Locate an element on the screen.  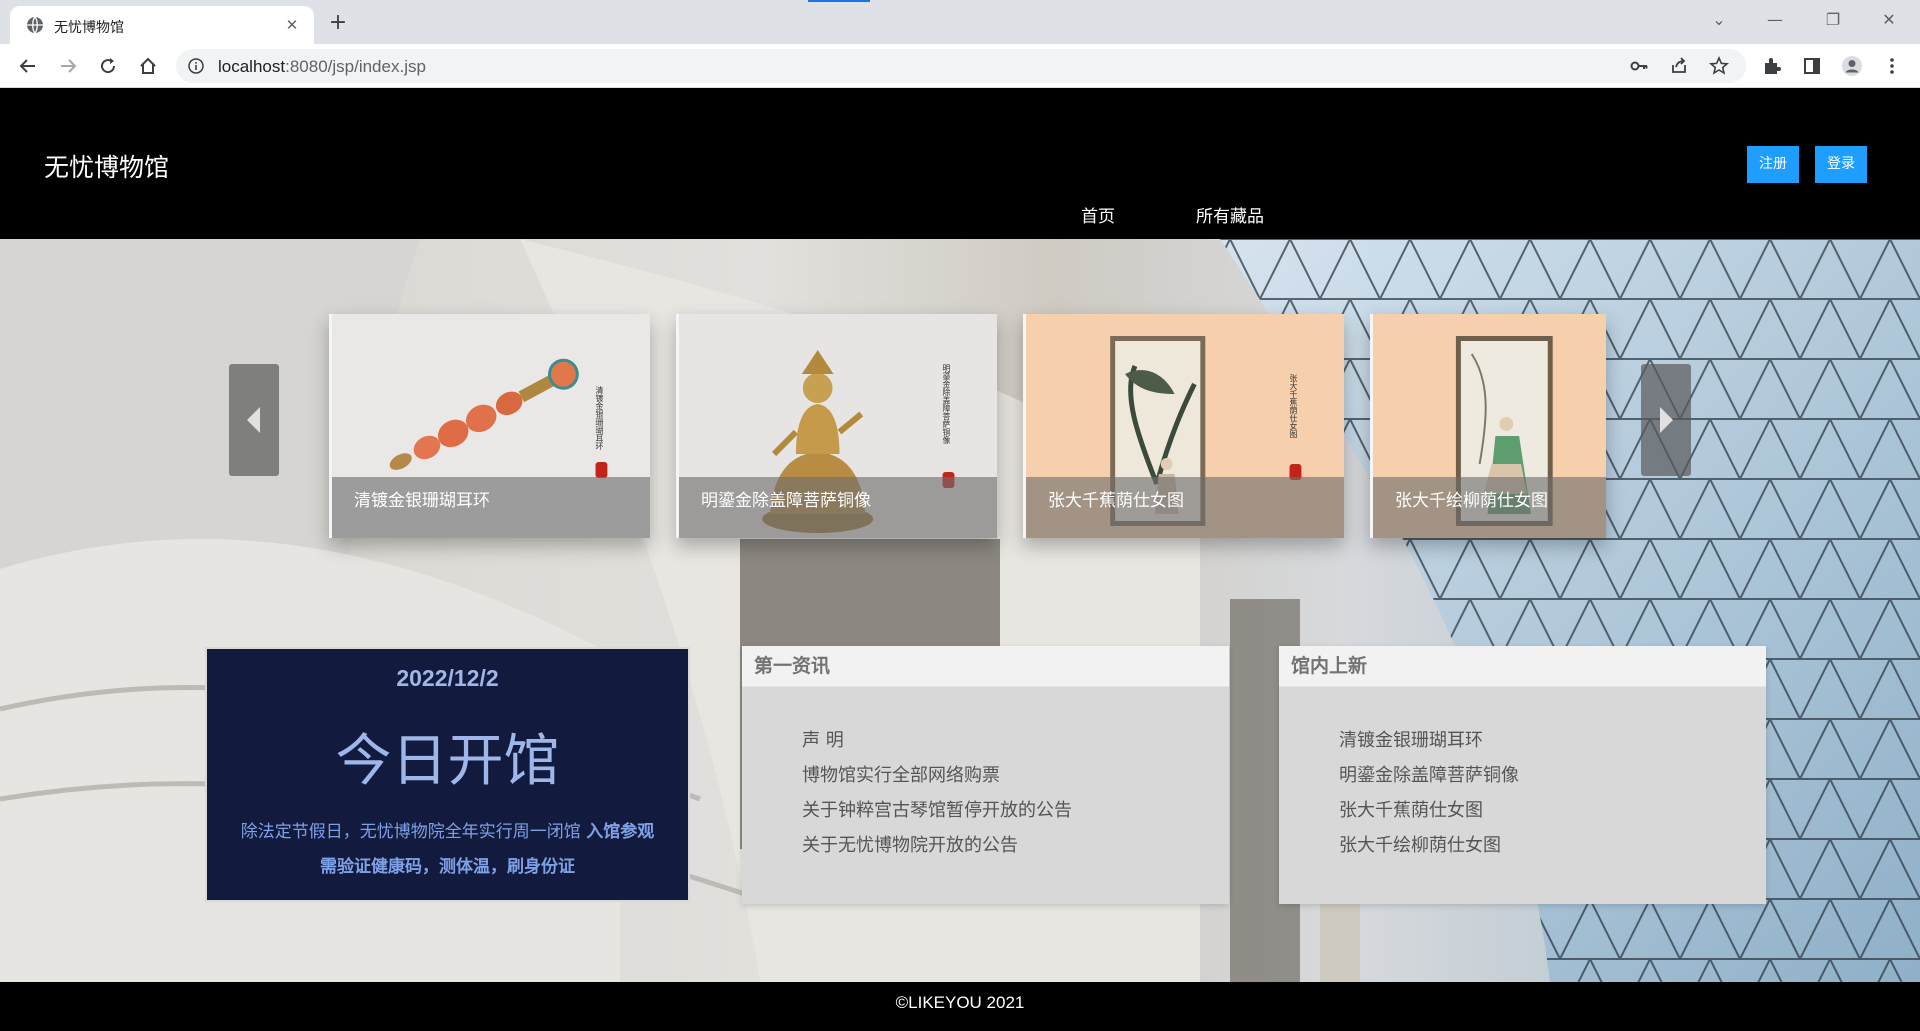
reload-icon is located at coordinates (108, 66).